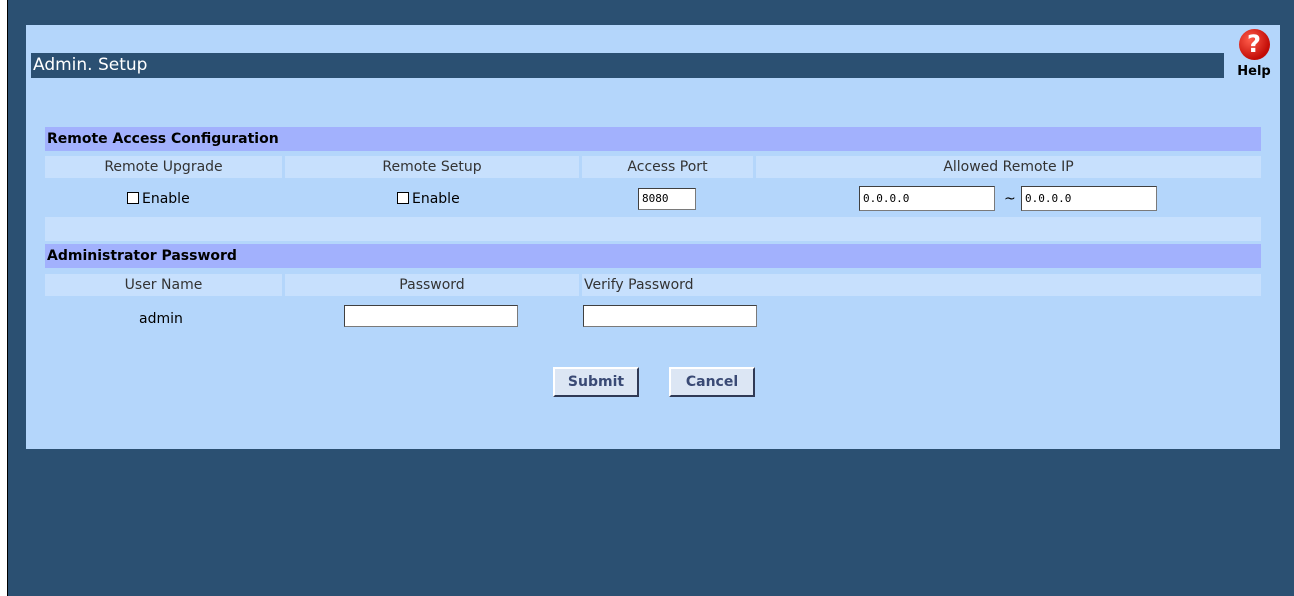 Image resolution: width=1294 pixels, height=596 pixels. I want to click on verify-password-input, so click(670, 316).